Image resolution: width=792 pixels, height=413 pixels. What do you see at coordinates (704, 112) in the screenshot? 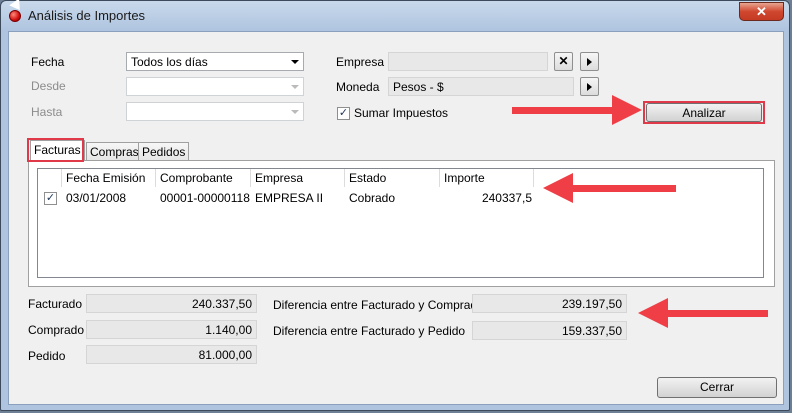
I see `analizar-button: Analizar` at bounding box center [704, 112].